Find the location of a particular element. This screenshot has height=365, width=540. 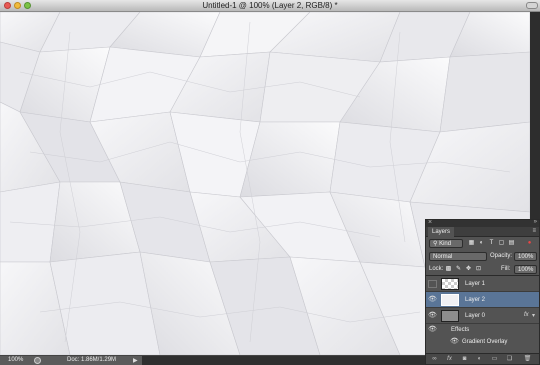

search-icon: ⚲ is located at coordinates (435, 244).